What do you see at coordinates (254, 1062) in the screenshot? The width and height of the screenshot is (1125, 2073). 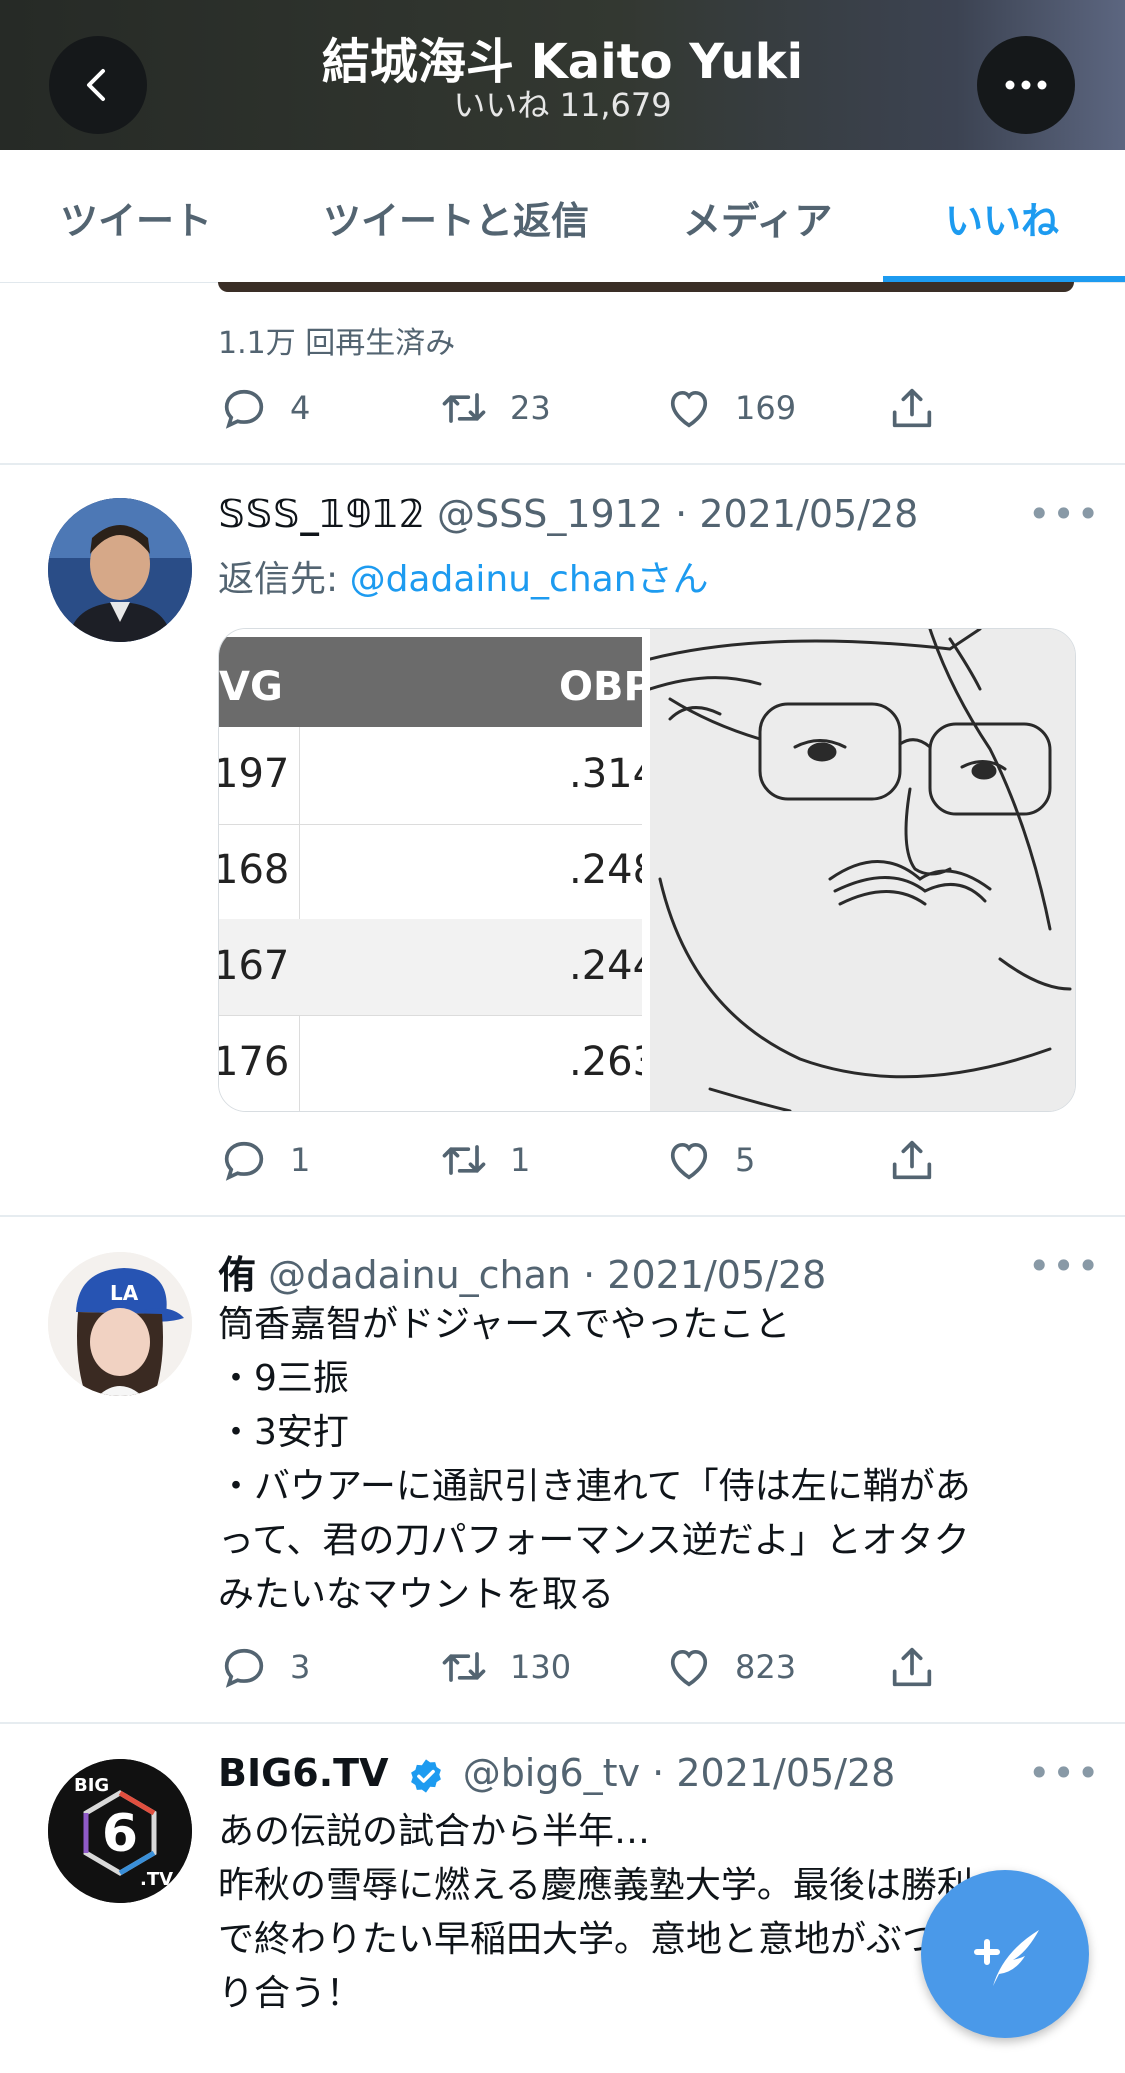 I see `table-cell: 176` at bounding box center [254, 1062].